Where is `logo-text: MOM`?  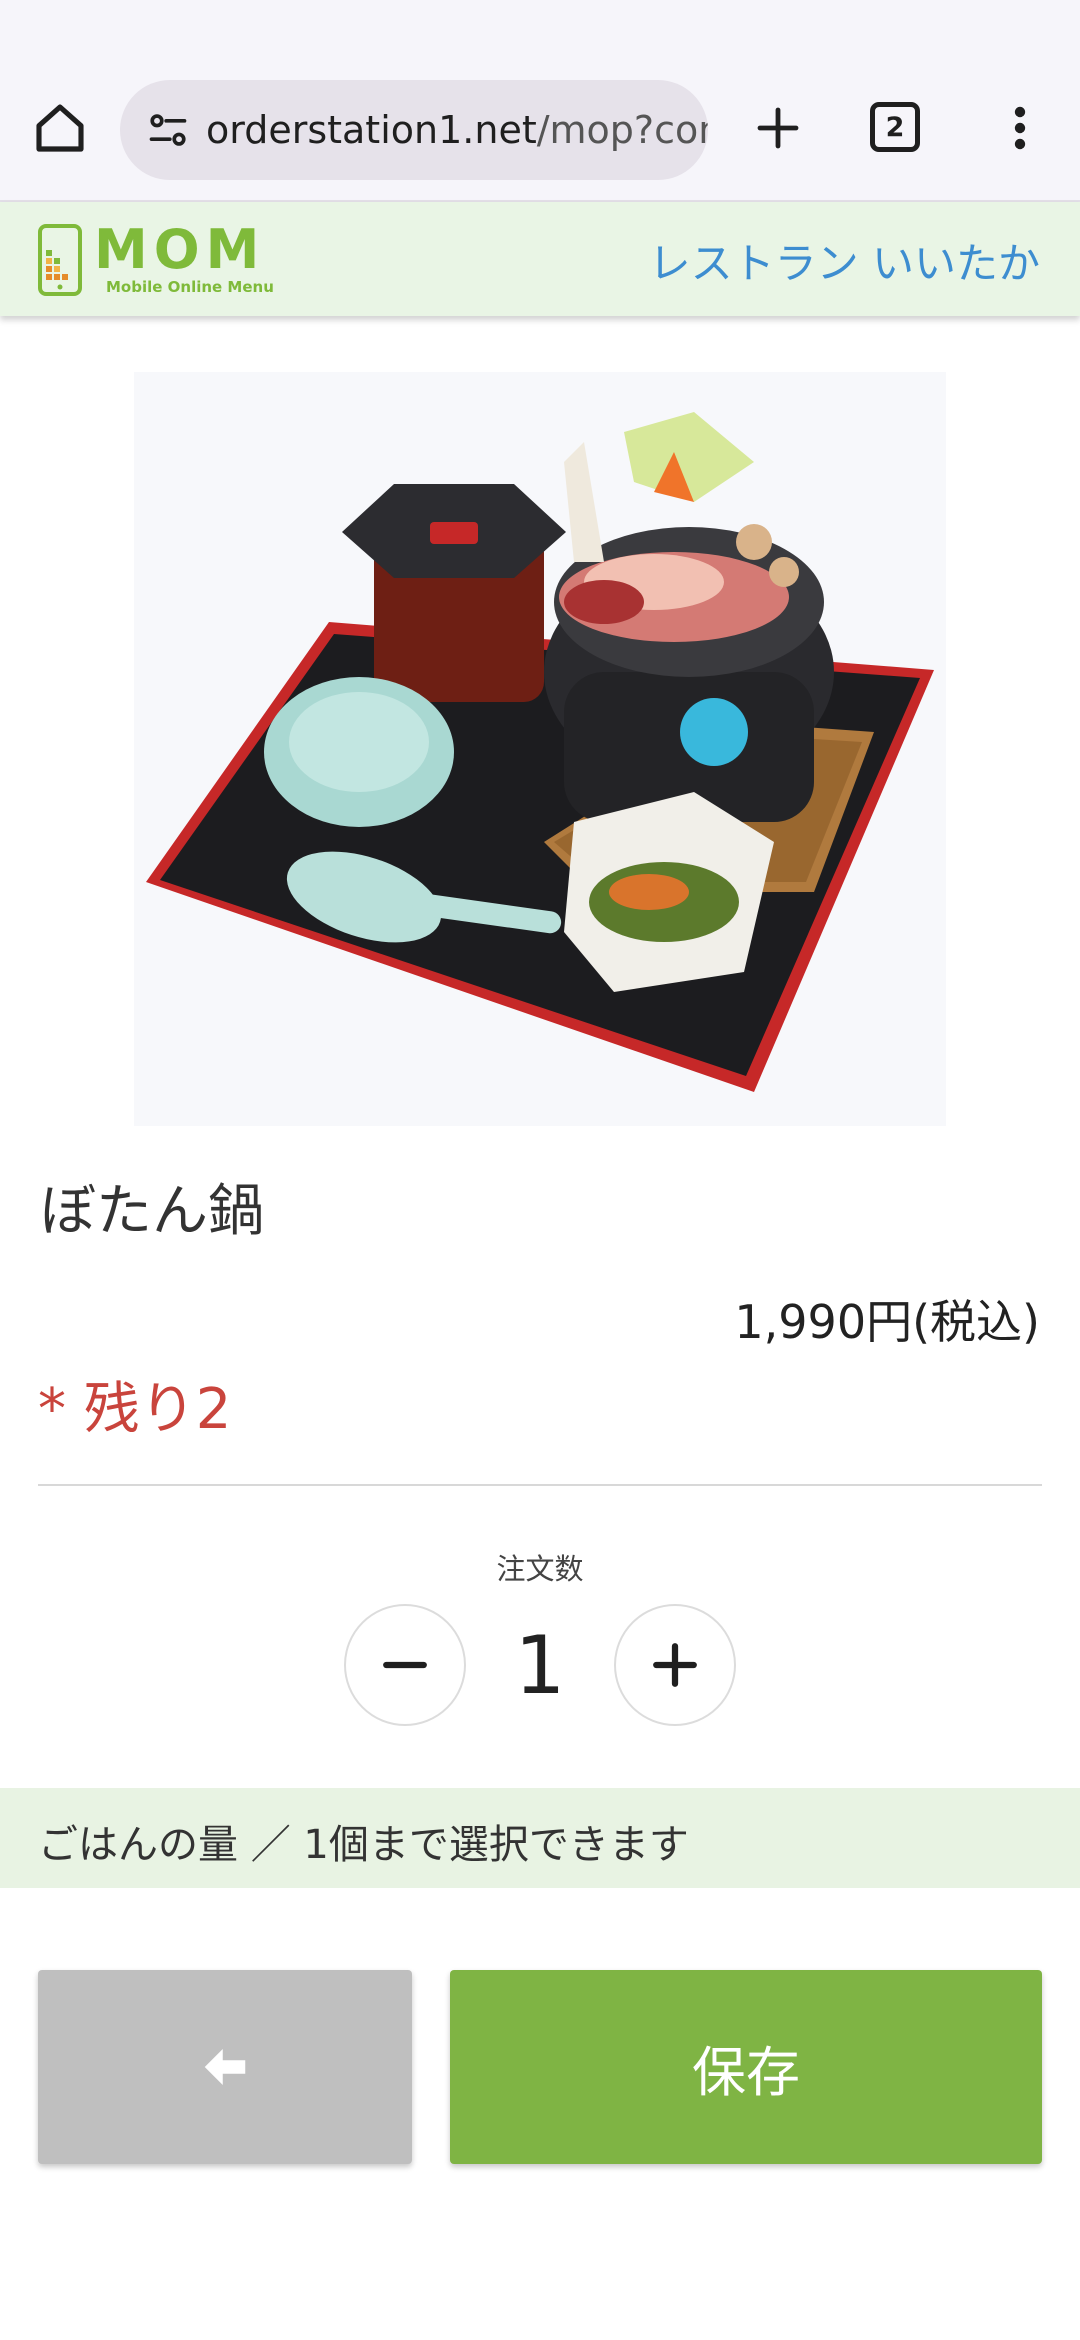 logo-text: MOM is located at coordinates (180, 249).